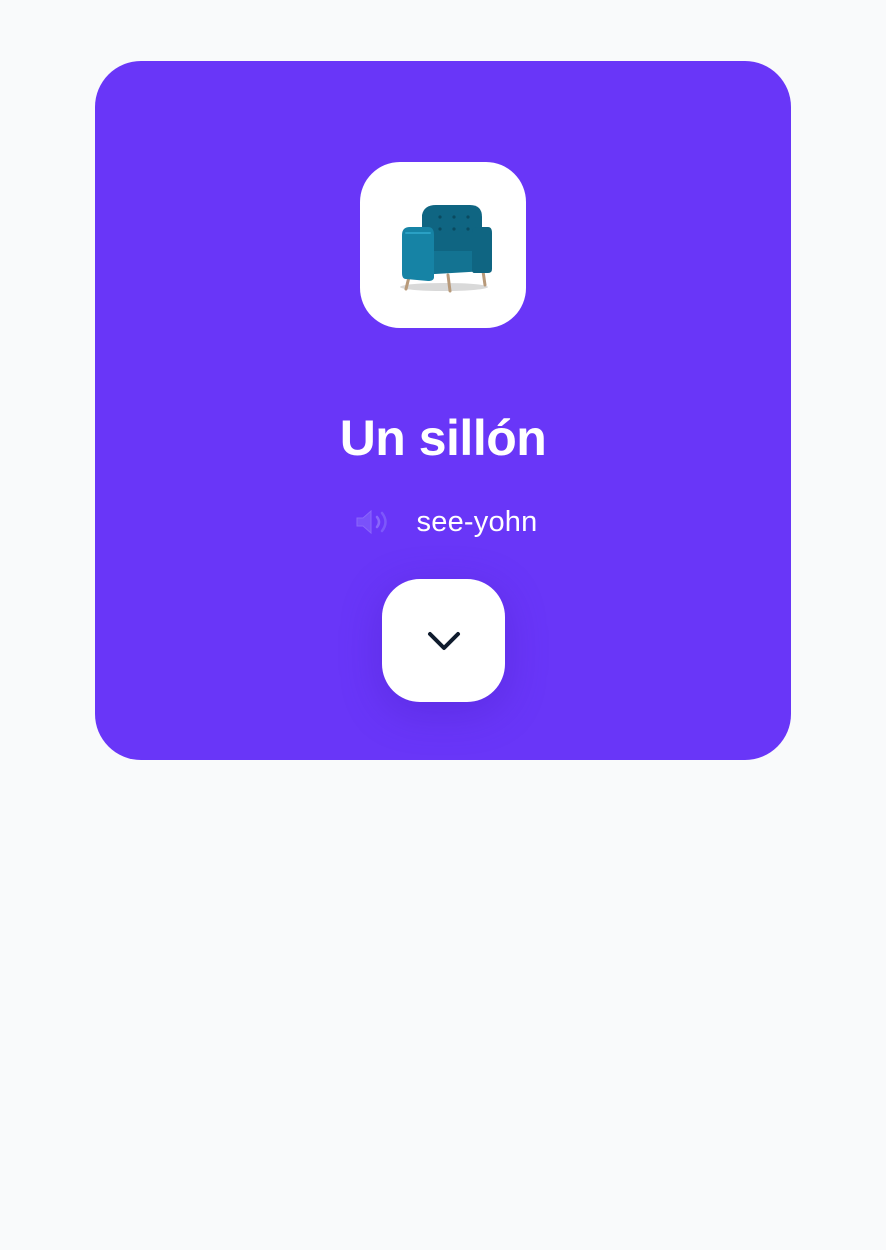 The width and height of the screenshot is (886, 1250). I want to click on armchair-image, so click(446, 249).